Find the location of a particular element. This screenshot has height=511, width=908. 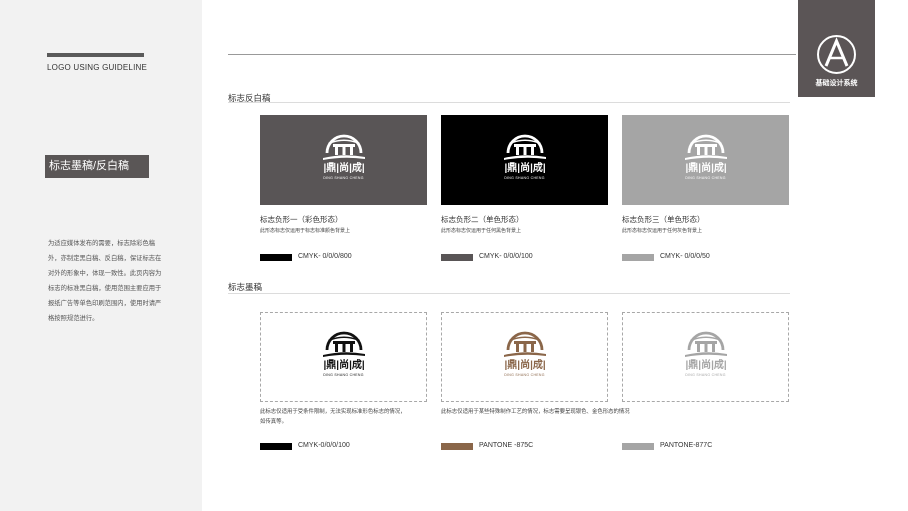

reverse-subcaption: 此形态标志仅运用于标志标准颜色背景上 is located at coordinates (305, 231).